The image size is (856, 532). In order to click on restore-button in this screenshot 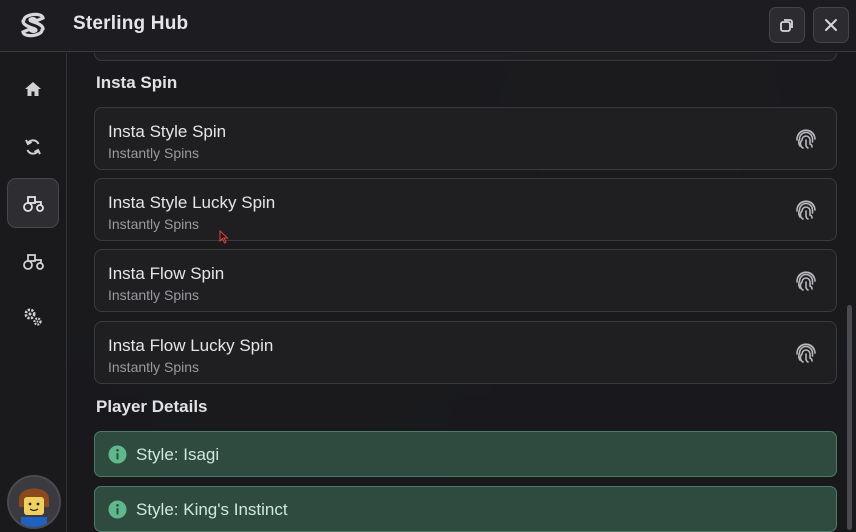, I will do `click(787, 25)`.